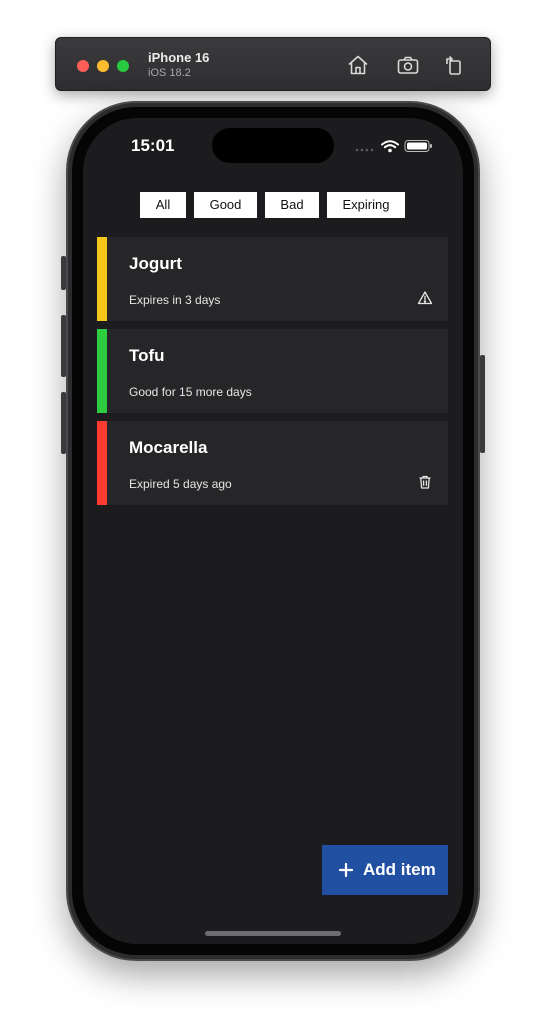  I want to click on battery-icon, so click(418, 146).